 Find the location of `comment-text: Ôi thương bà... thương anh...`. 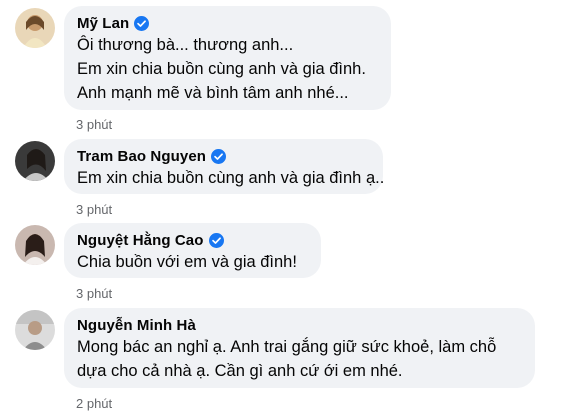

comment-text: Ôi thương bà... thương anh... is located at coordinates (185, 45).